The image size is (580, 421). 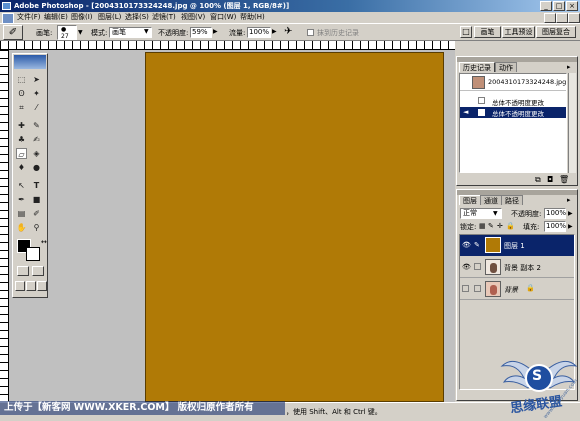 I want to click on mode-dropdown-icon: ▼, so click(x=146, y=31).